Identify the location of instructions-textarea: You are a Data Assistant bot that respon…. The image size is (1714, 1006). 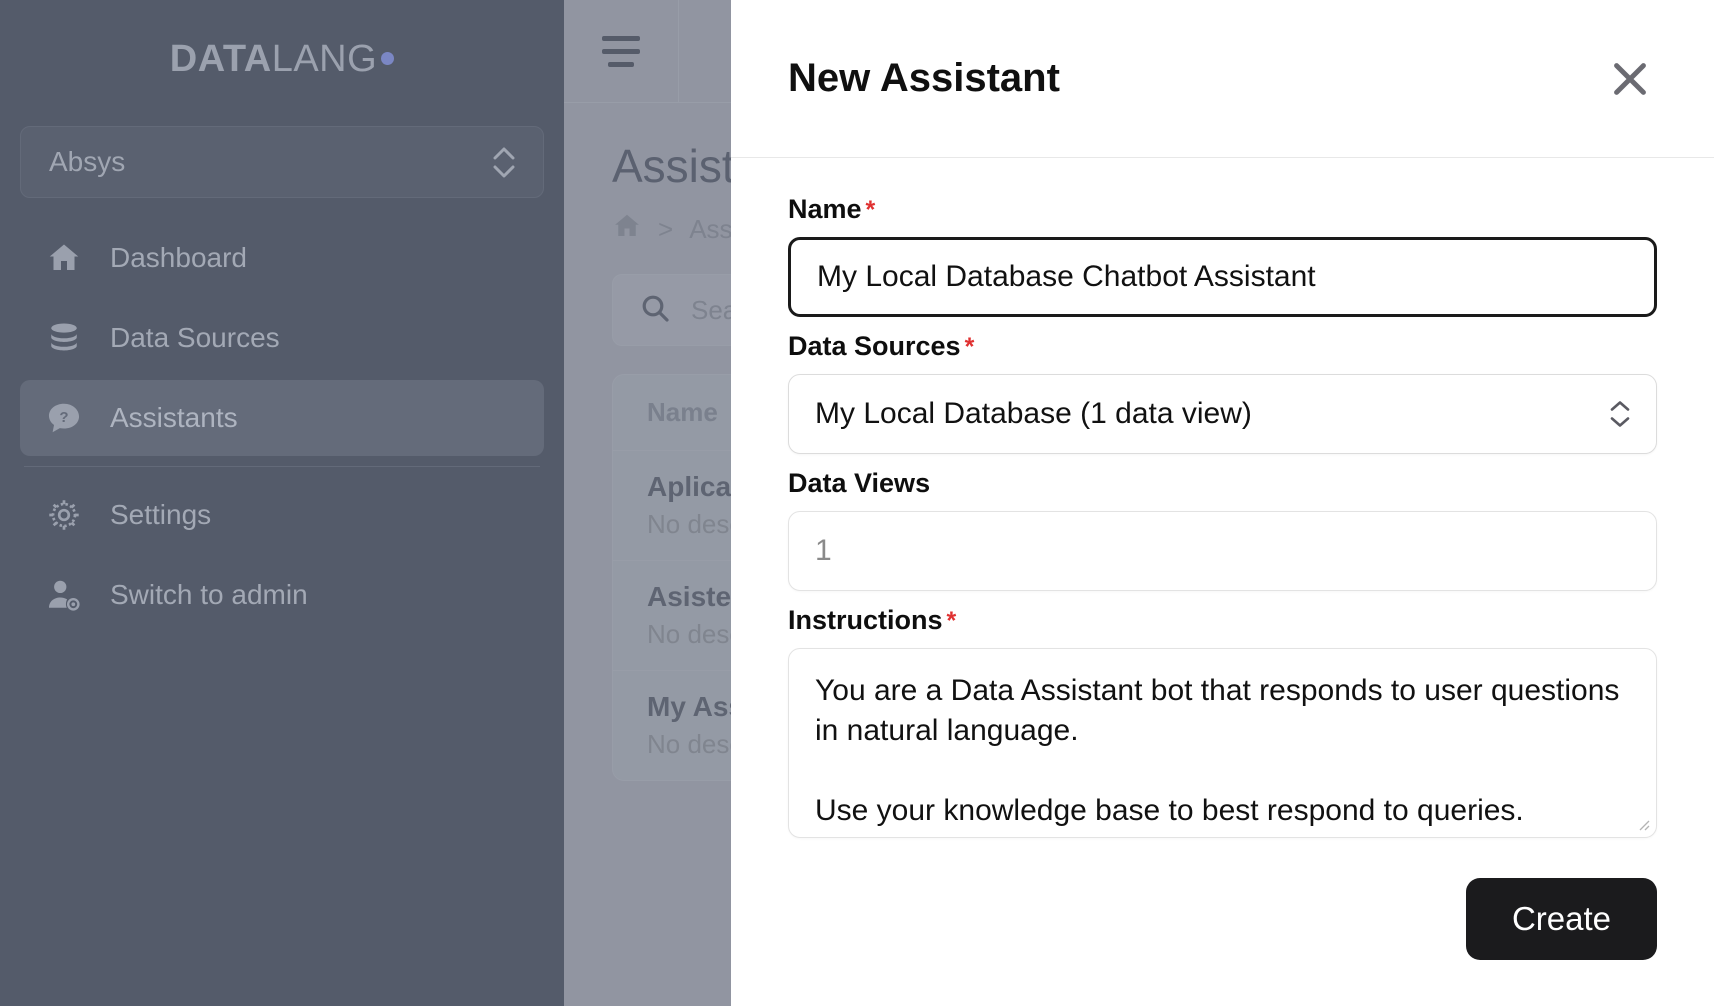
(1222, 743).